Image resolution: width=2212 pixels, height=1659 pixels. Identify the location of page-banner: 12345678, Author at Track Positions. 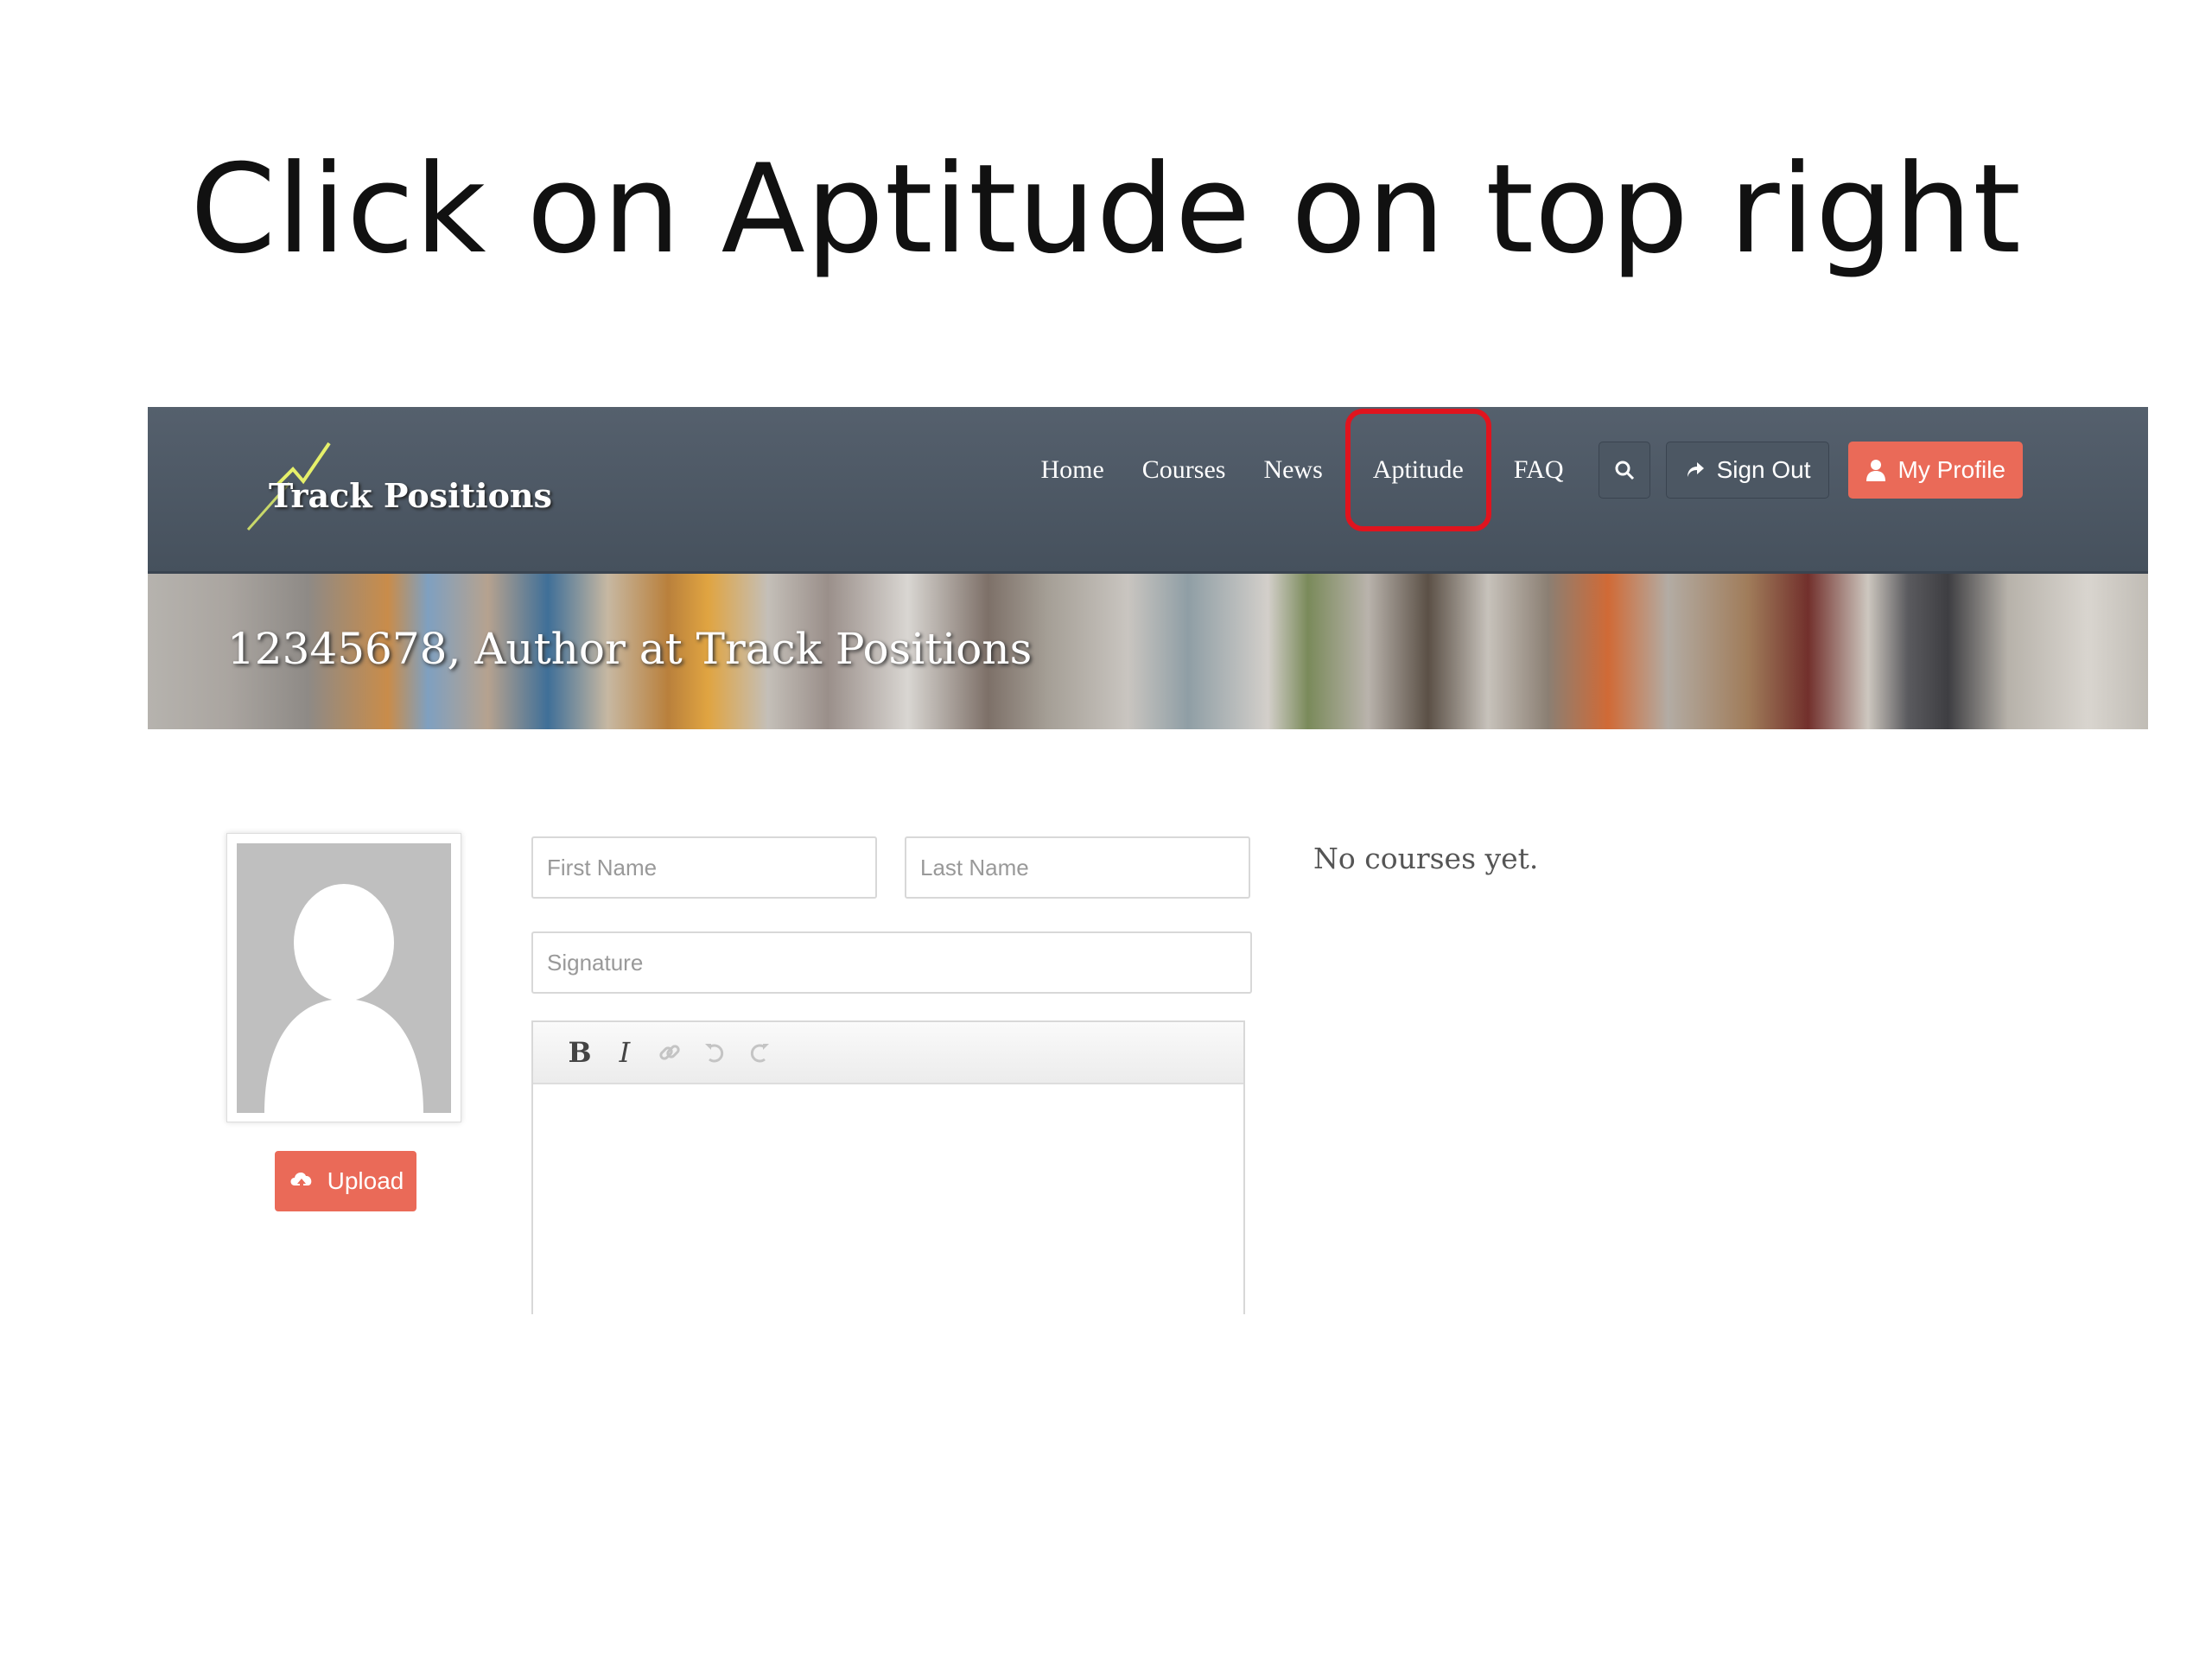
(1148, 651).